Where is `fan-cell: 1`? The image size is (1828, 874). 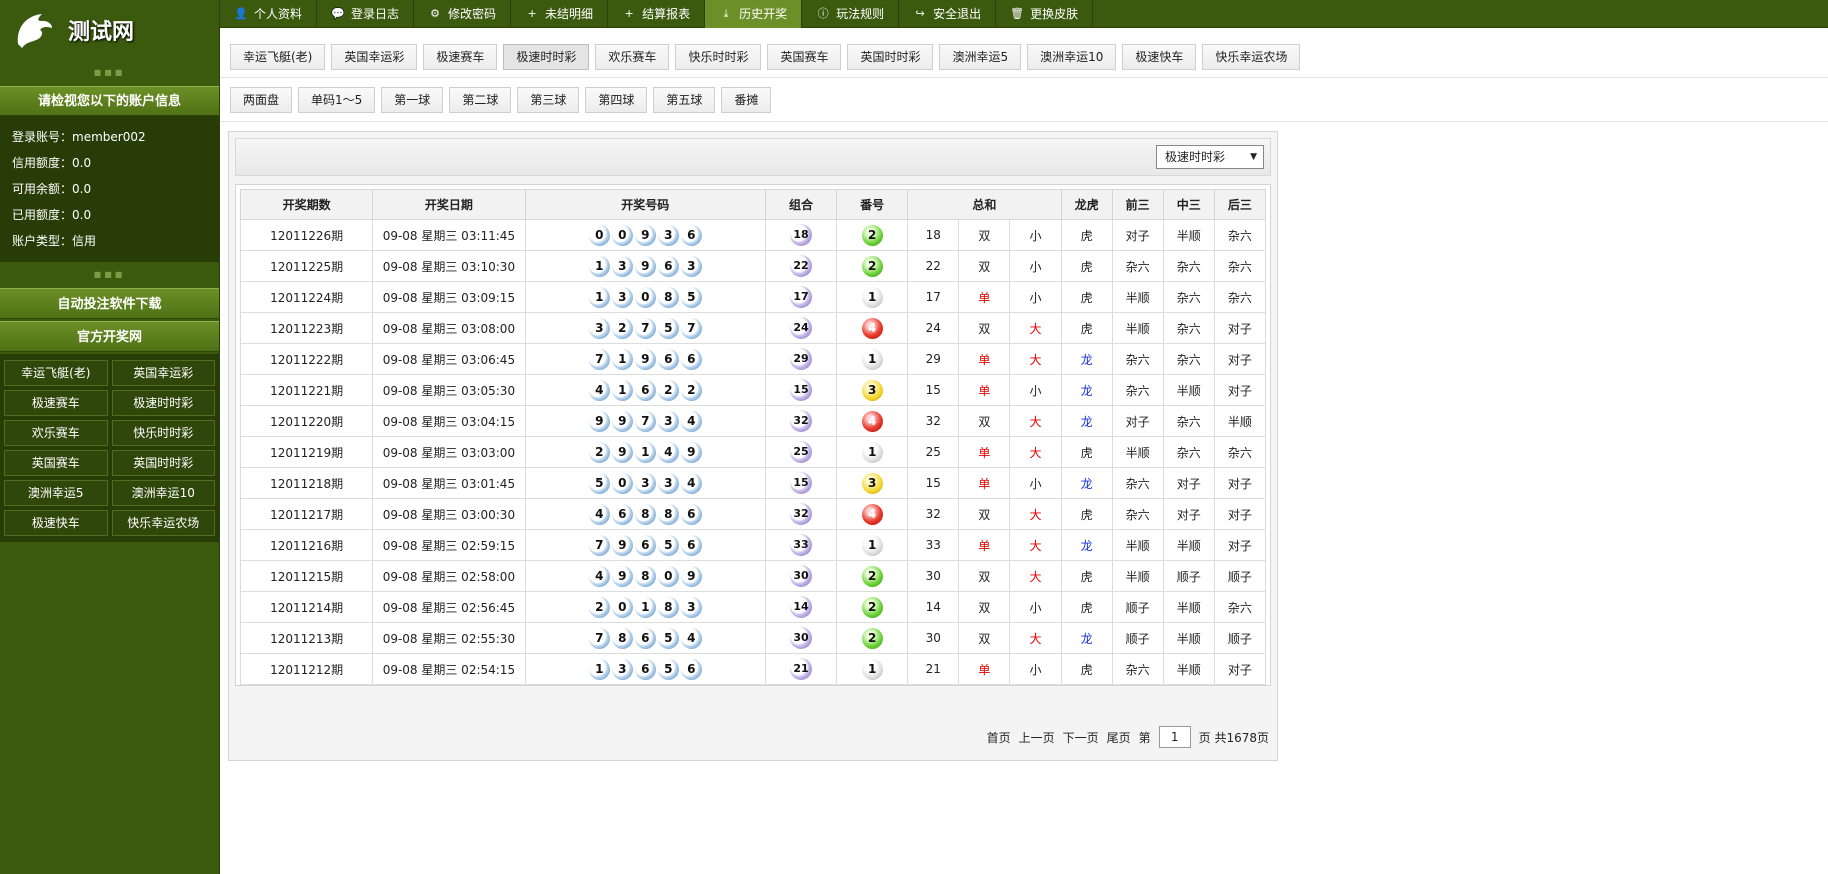 fan-cell: 1 is located at coordinates (872, 359).